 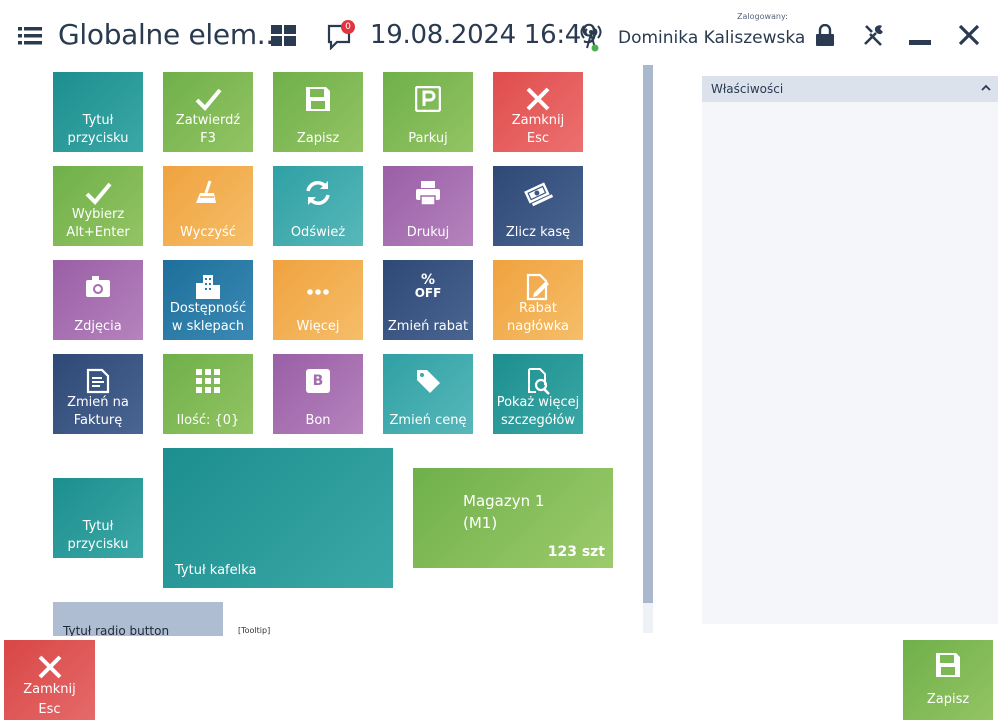 I want to click on datetime: 19.08.2024 16:49, so click(x=484, y=35).